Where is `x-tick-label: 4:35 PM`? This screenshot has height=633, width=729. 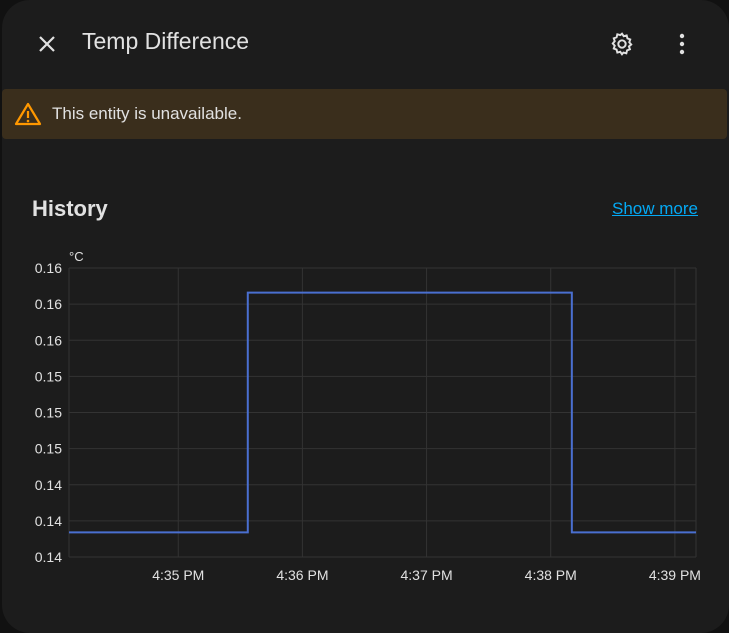
x-tick-label: 4:35 PM is located at coordinates (178, 573).